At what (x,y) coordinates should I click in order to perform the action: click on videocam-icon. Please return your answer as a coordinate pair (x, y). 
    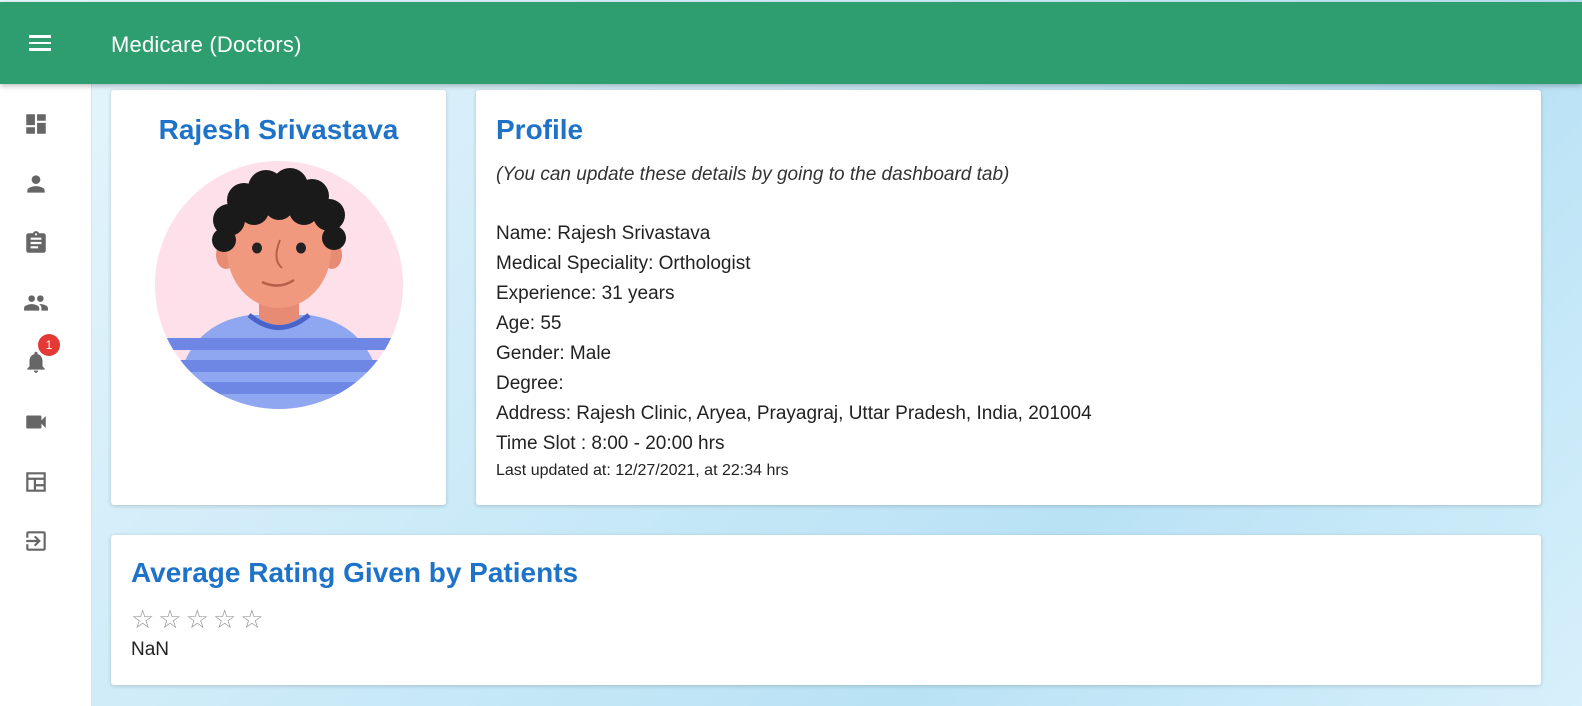
    Looking at the image, I should click on (36, 422).